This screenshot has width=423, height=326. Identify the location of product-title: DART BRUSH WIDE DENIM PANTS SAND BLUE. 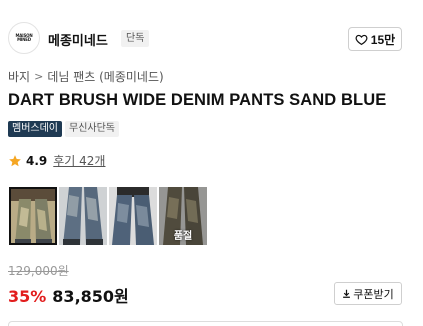
(197, 100).